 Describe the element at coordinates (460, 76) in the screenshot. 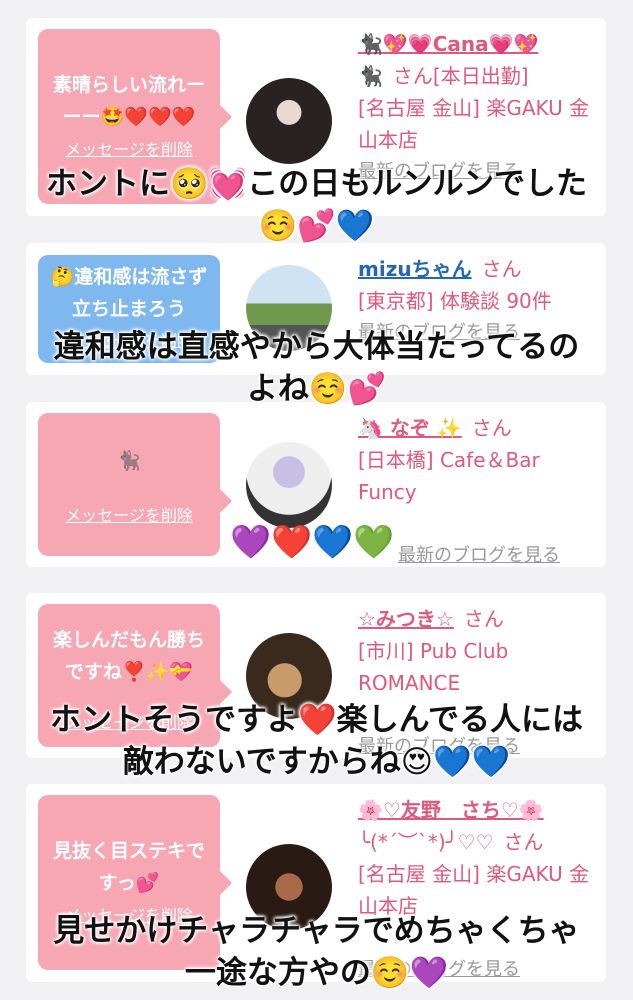

I see `san-label: さん[本日出勤]` at that location.